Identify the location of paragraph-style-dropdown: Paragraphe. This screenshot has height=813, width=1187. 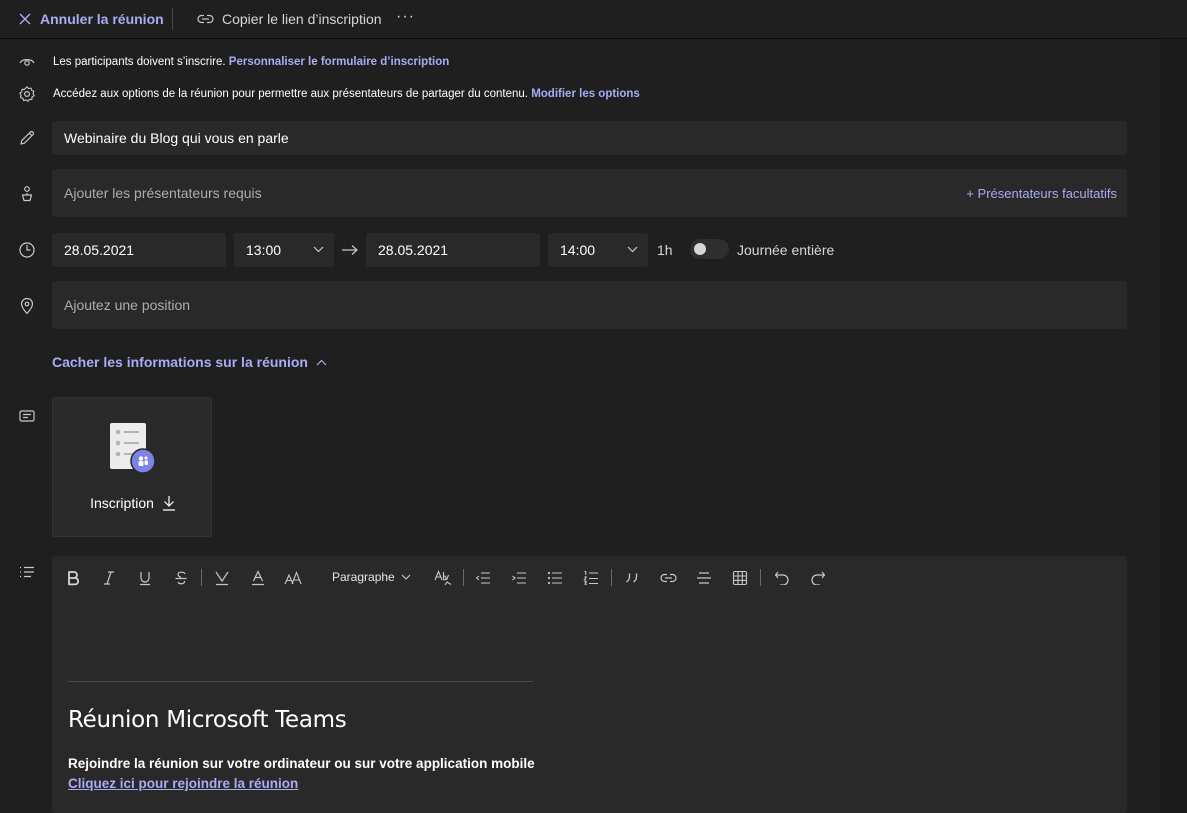
(371, 577).